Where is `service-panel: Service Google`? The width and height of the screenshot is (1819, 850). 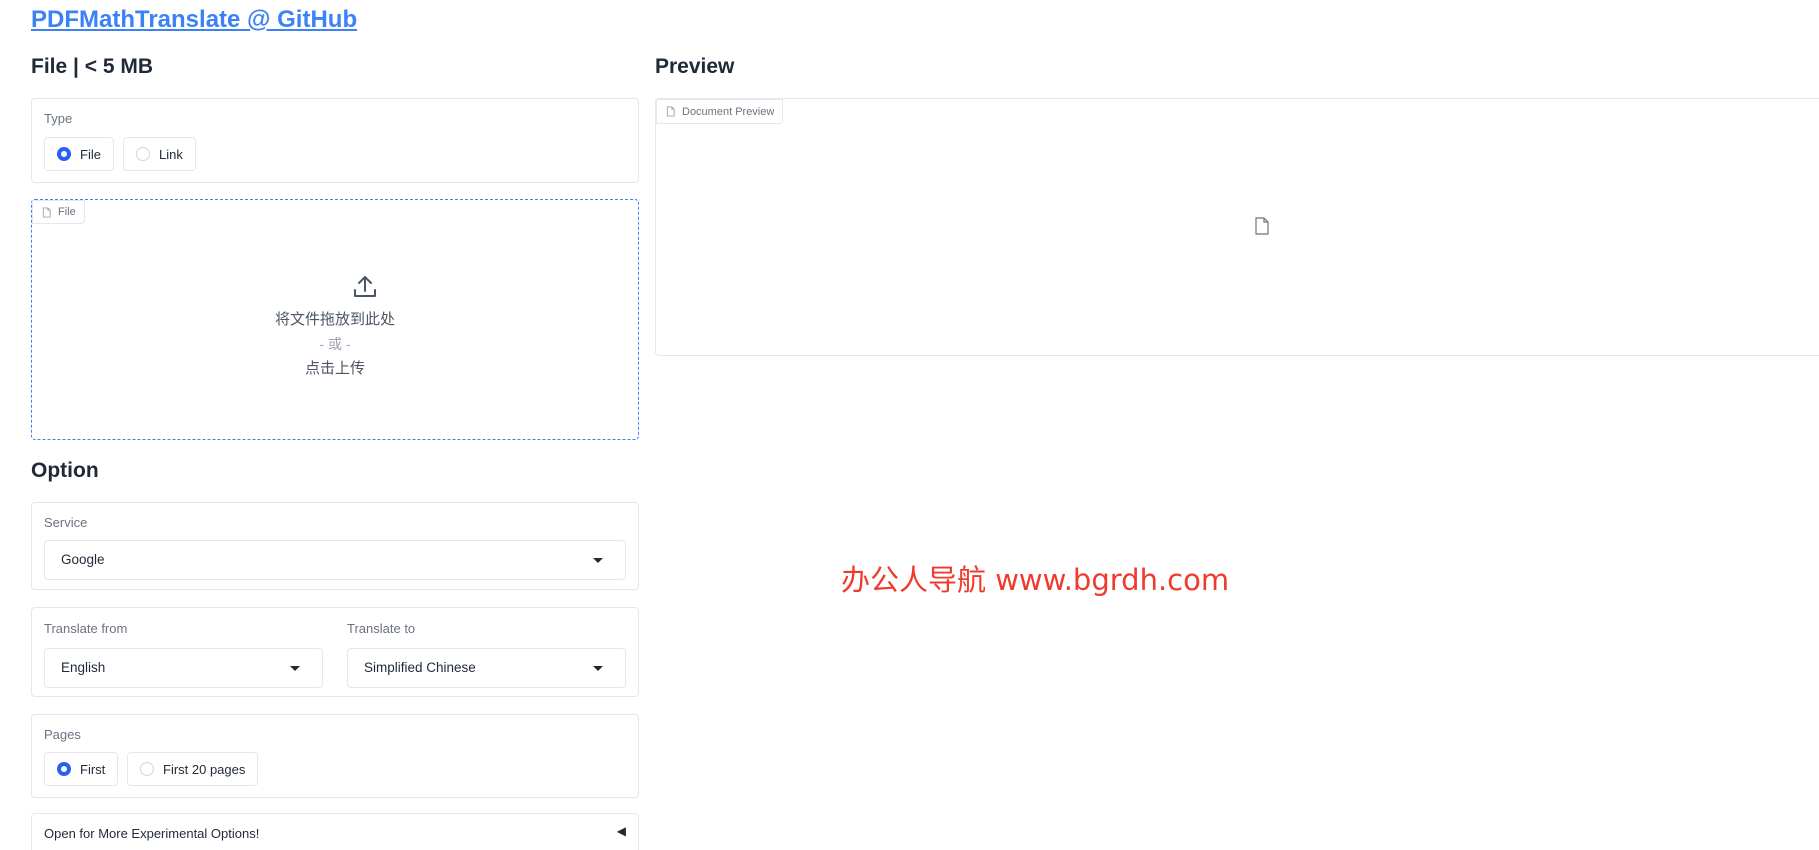
service-panel: Service Google is located at coordinates (335, 546).